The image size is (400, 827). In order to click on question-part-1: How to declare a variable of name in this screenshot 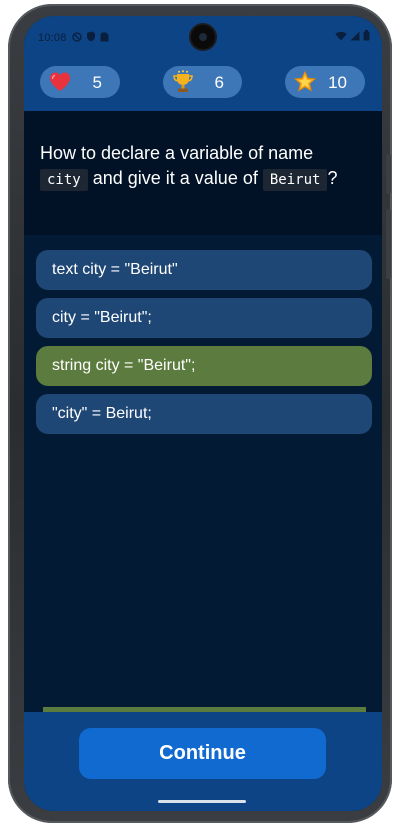, I will do `click(177, 153)`.